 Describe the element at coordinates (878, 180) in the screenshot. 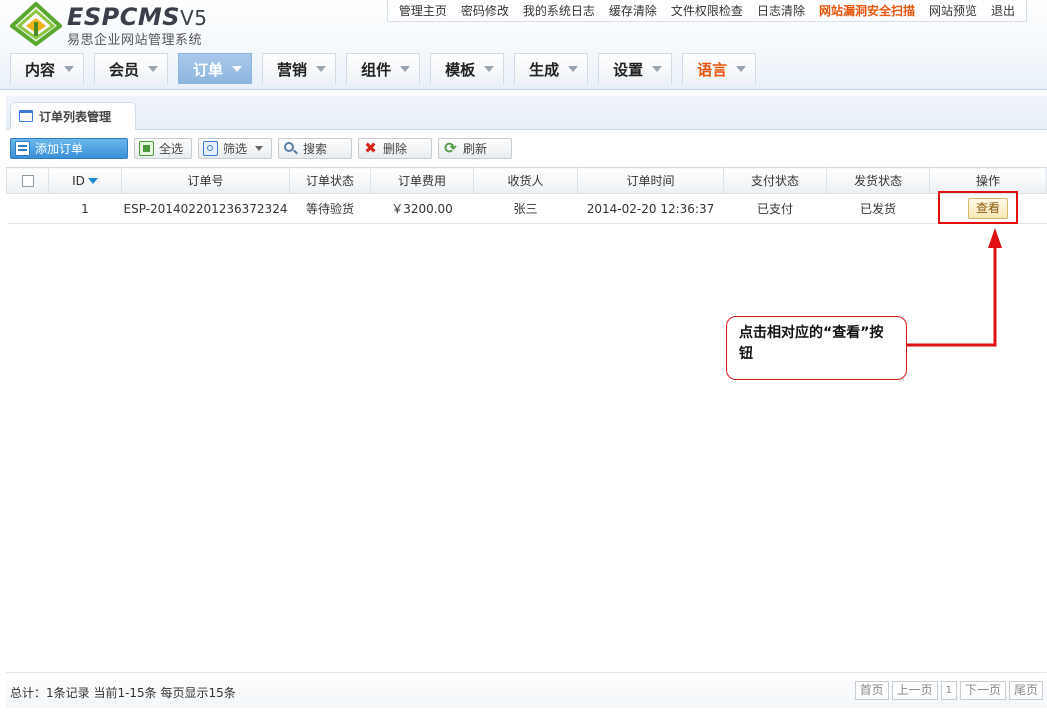

I see `column-header-ship-status: 发货状态` at that location.